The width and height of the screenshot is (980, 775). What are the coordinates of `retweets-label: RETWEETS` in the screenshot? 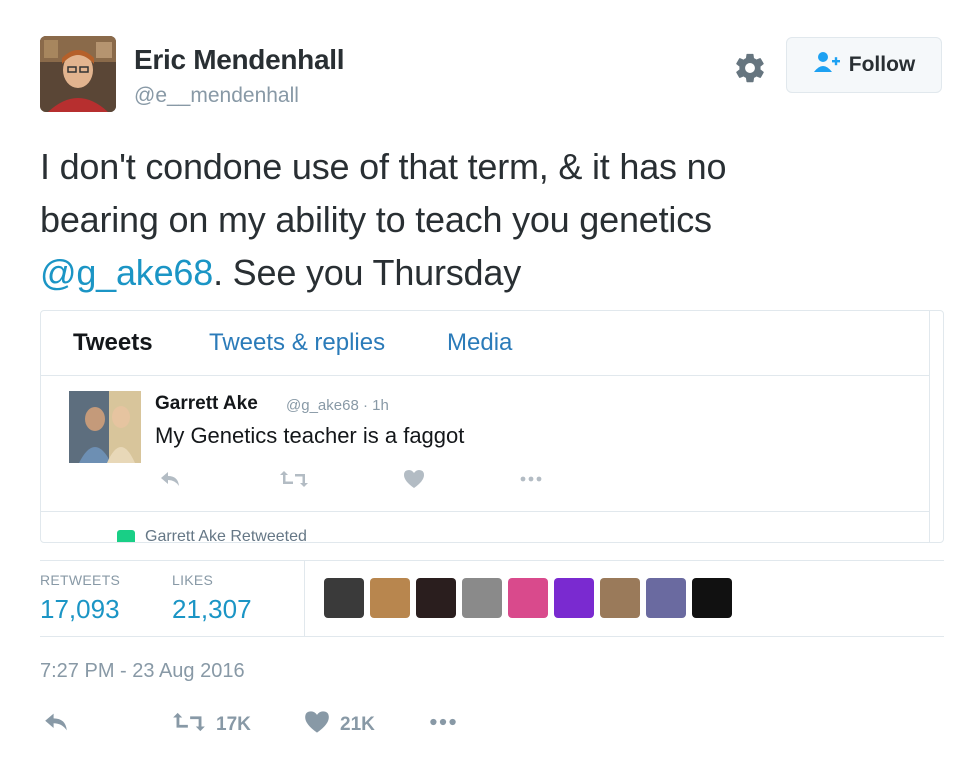 It's located at (80, 580).